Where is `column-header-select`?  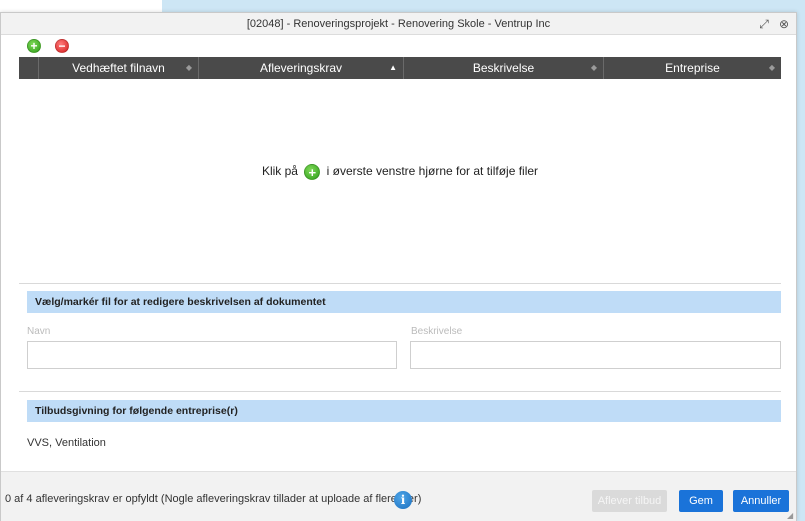
column-header-select is located at coordinates (29, 68).